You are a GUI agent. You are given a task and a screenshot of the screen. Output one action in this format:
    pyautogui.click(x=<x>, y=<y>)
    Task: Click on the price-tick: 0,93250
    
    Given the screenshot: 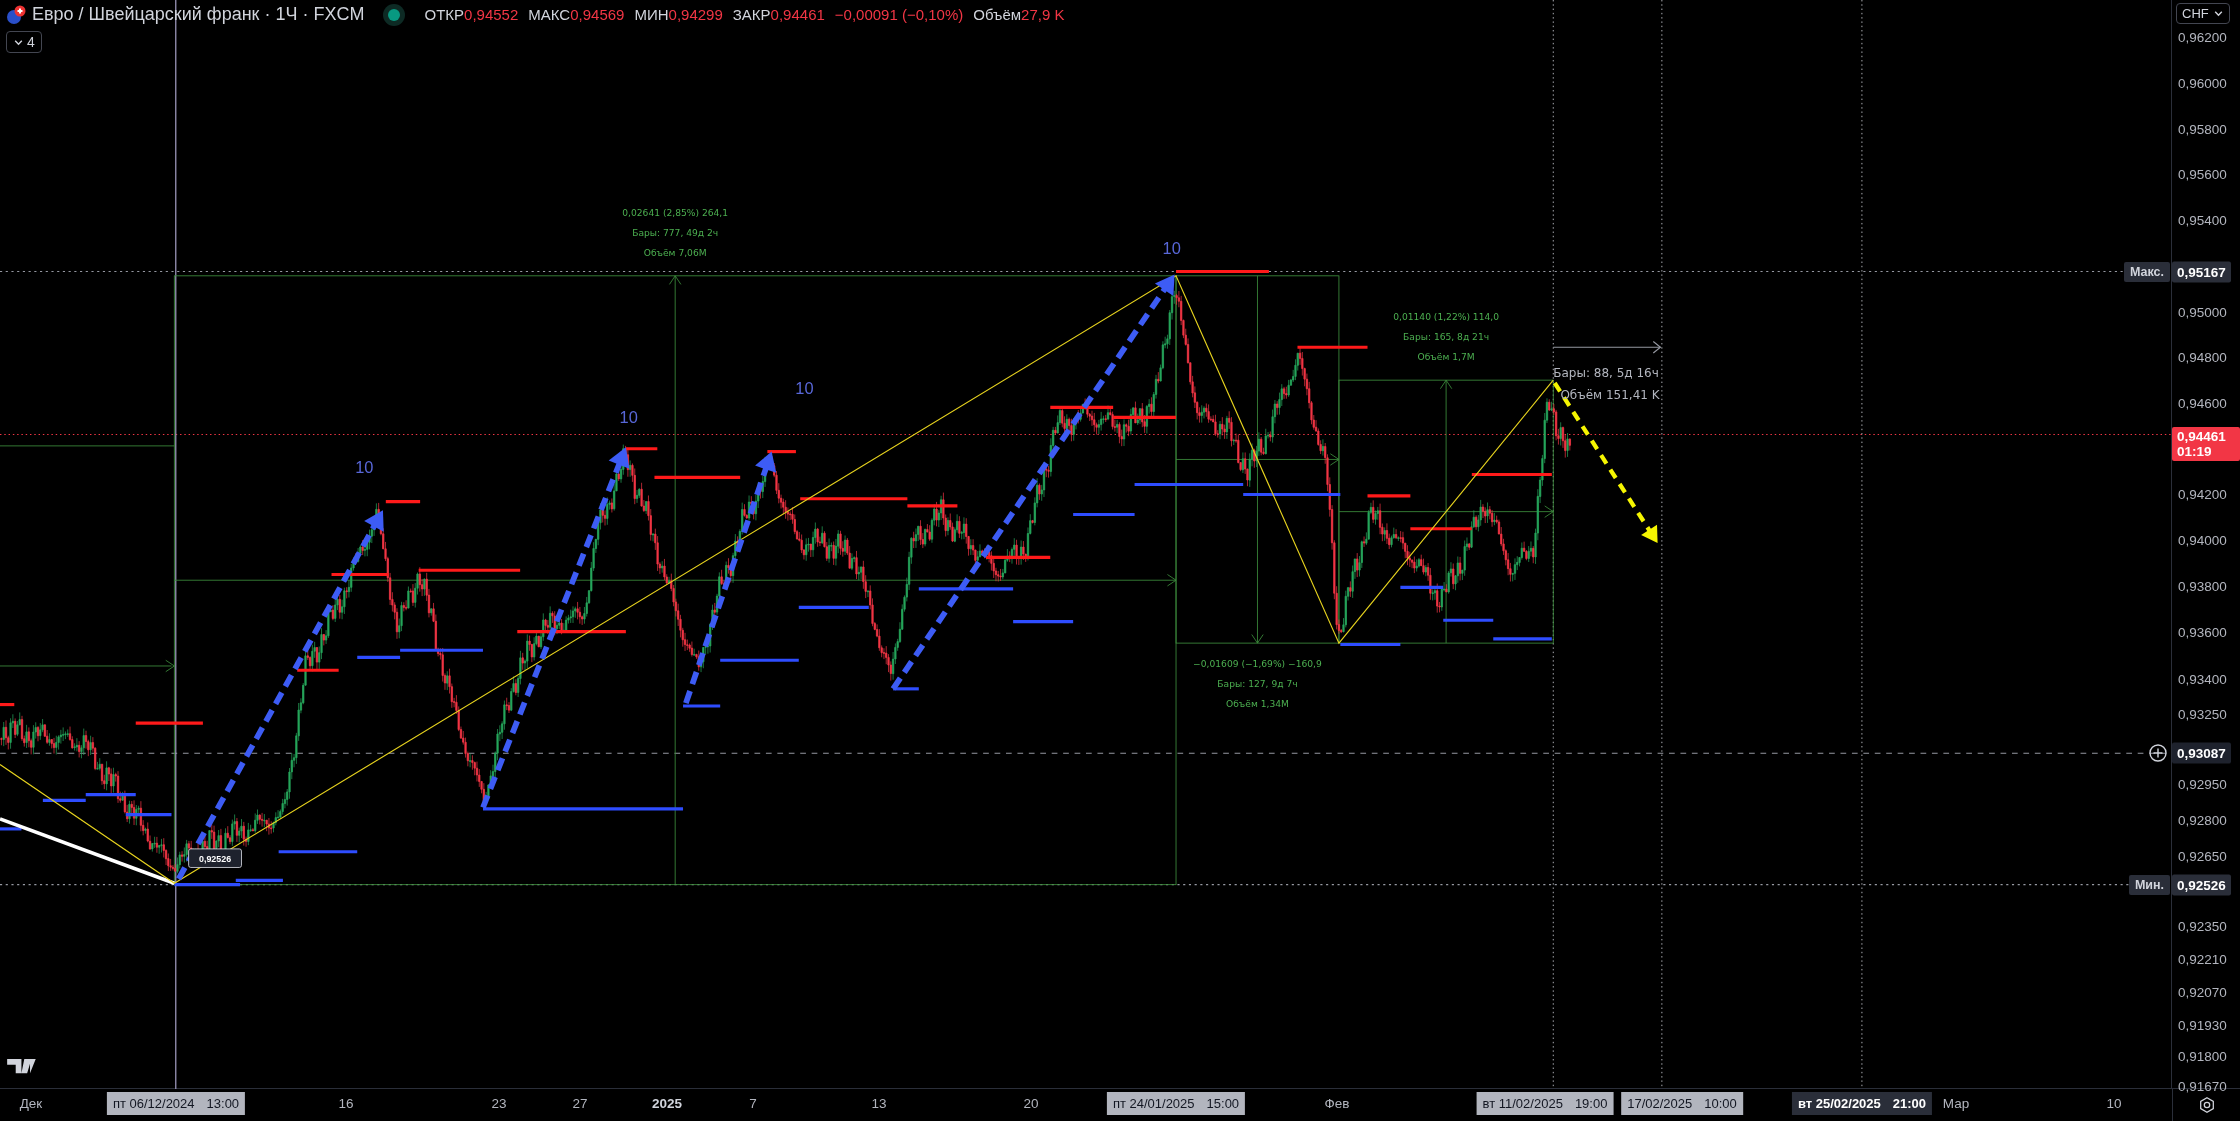 What is the action you would take?
    pyautogui.click(x=2202, y=714)
    